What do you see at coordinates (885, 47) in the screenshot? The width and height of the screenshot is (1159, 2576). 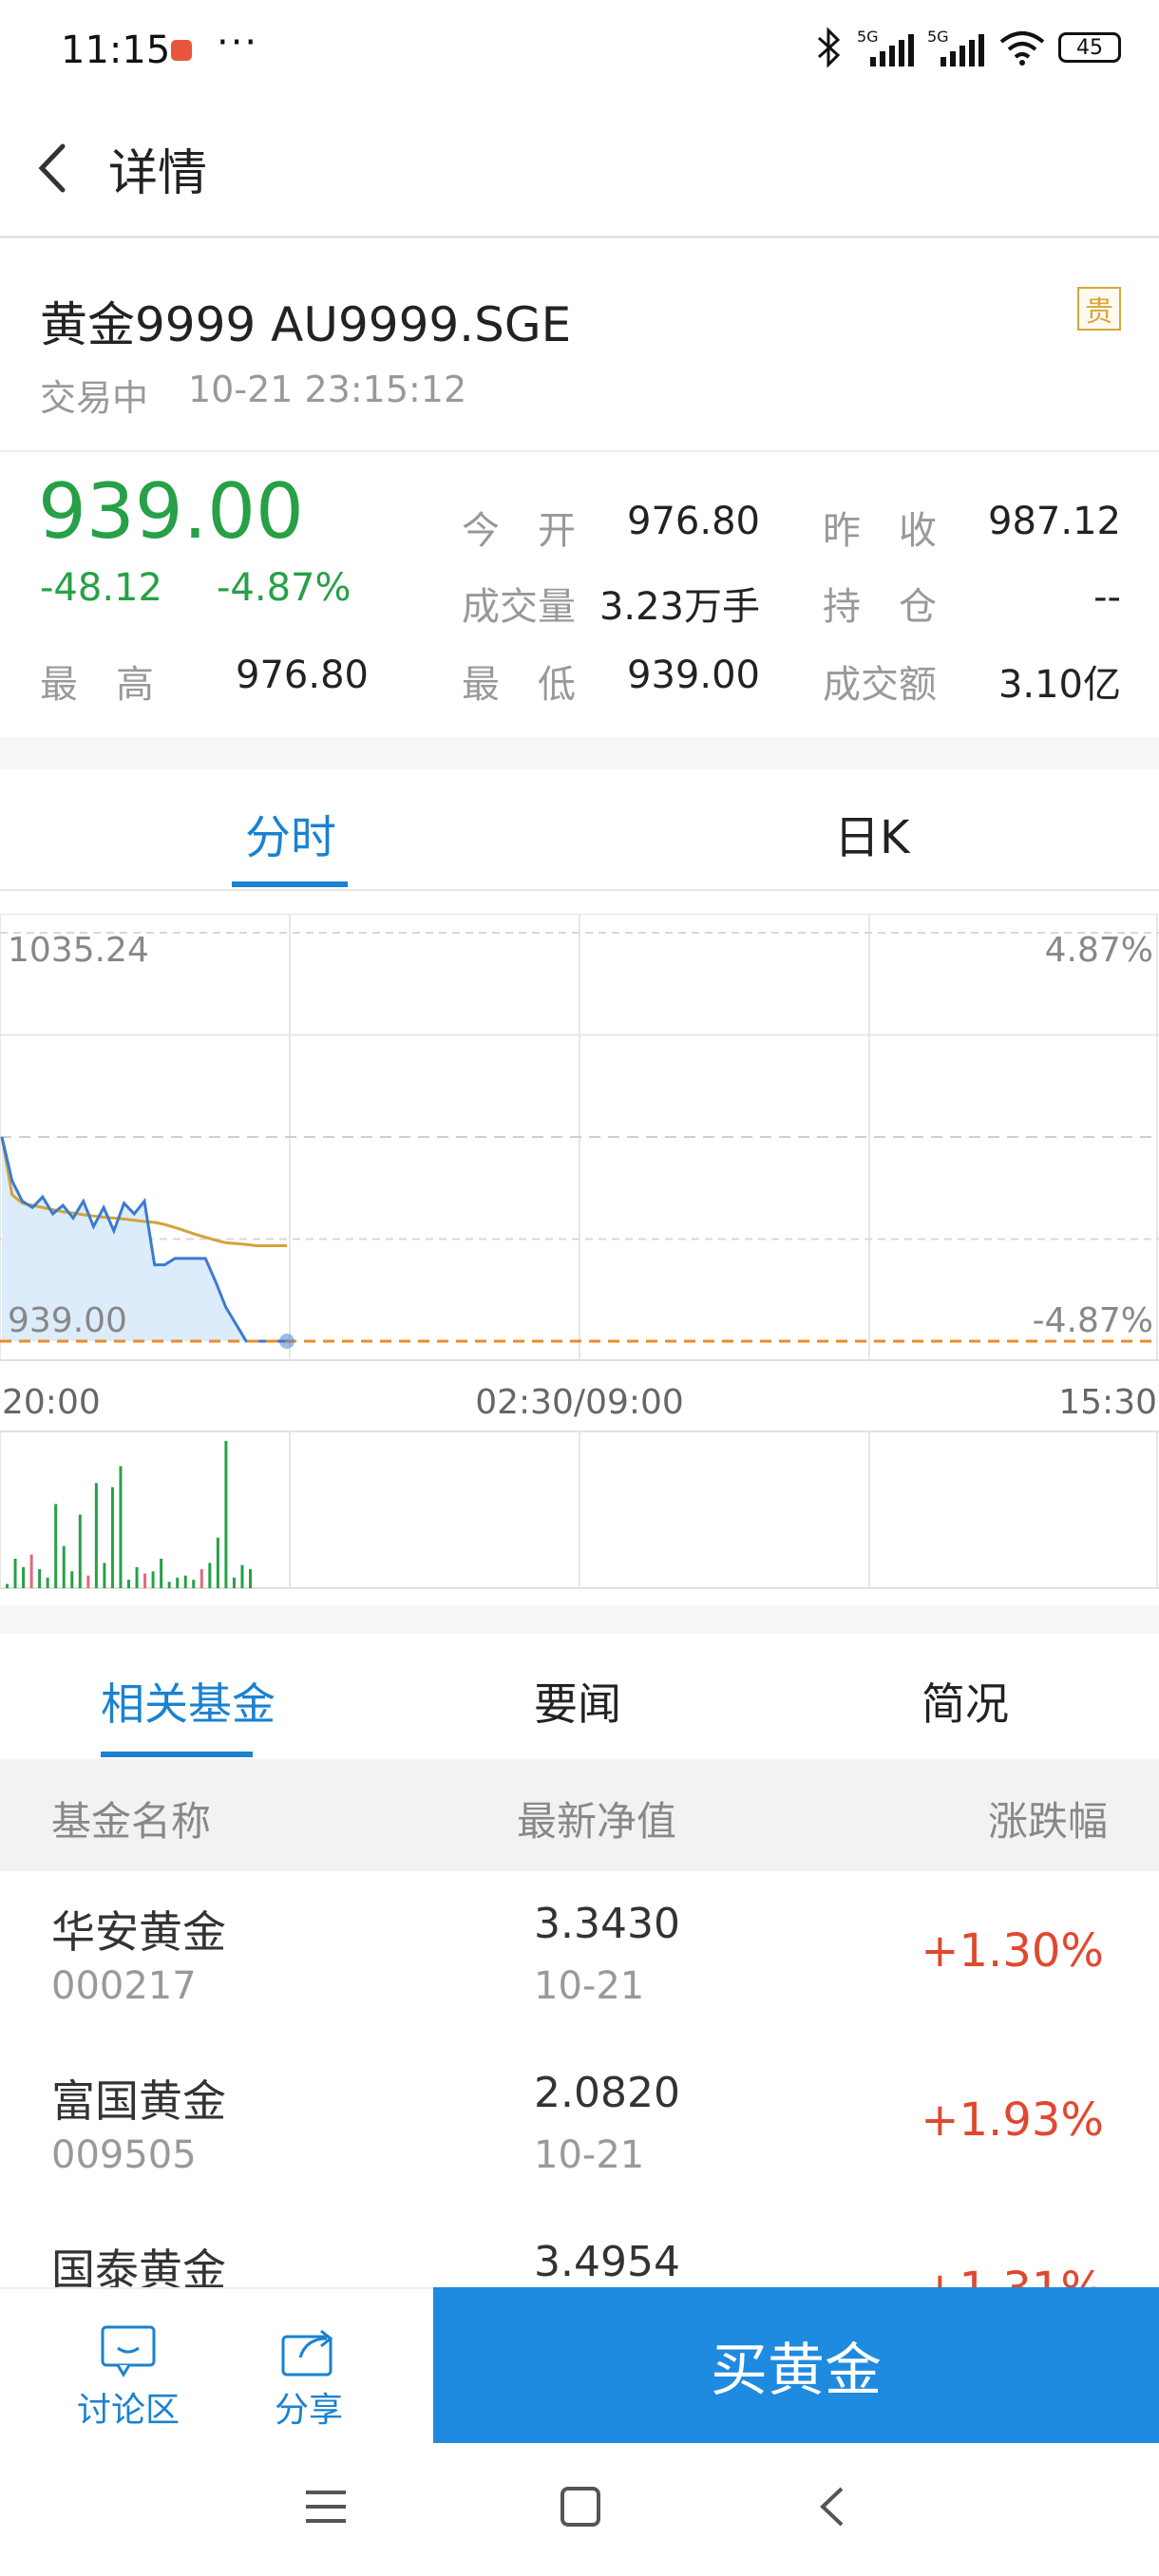 I see `signal-5g-icon: 5G` at bounding box center [885, 47].